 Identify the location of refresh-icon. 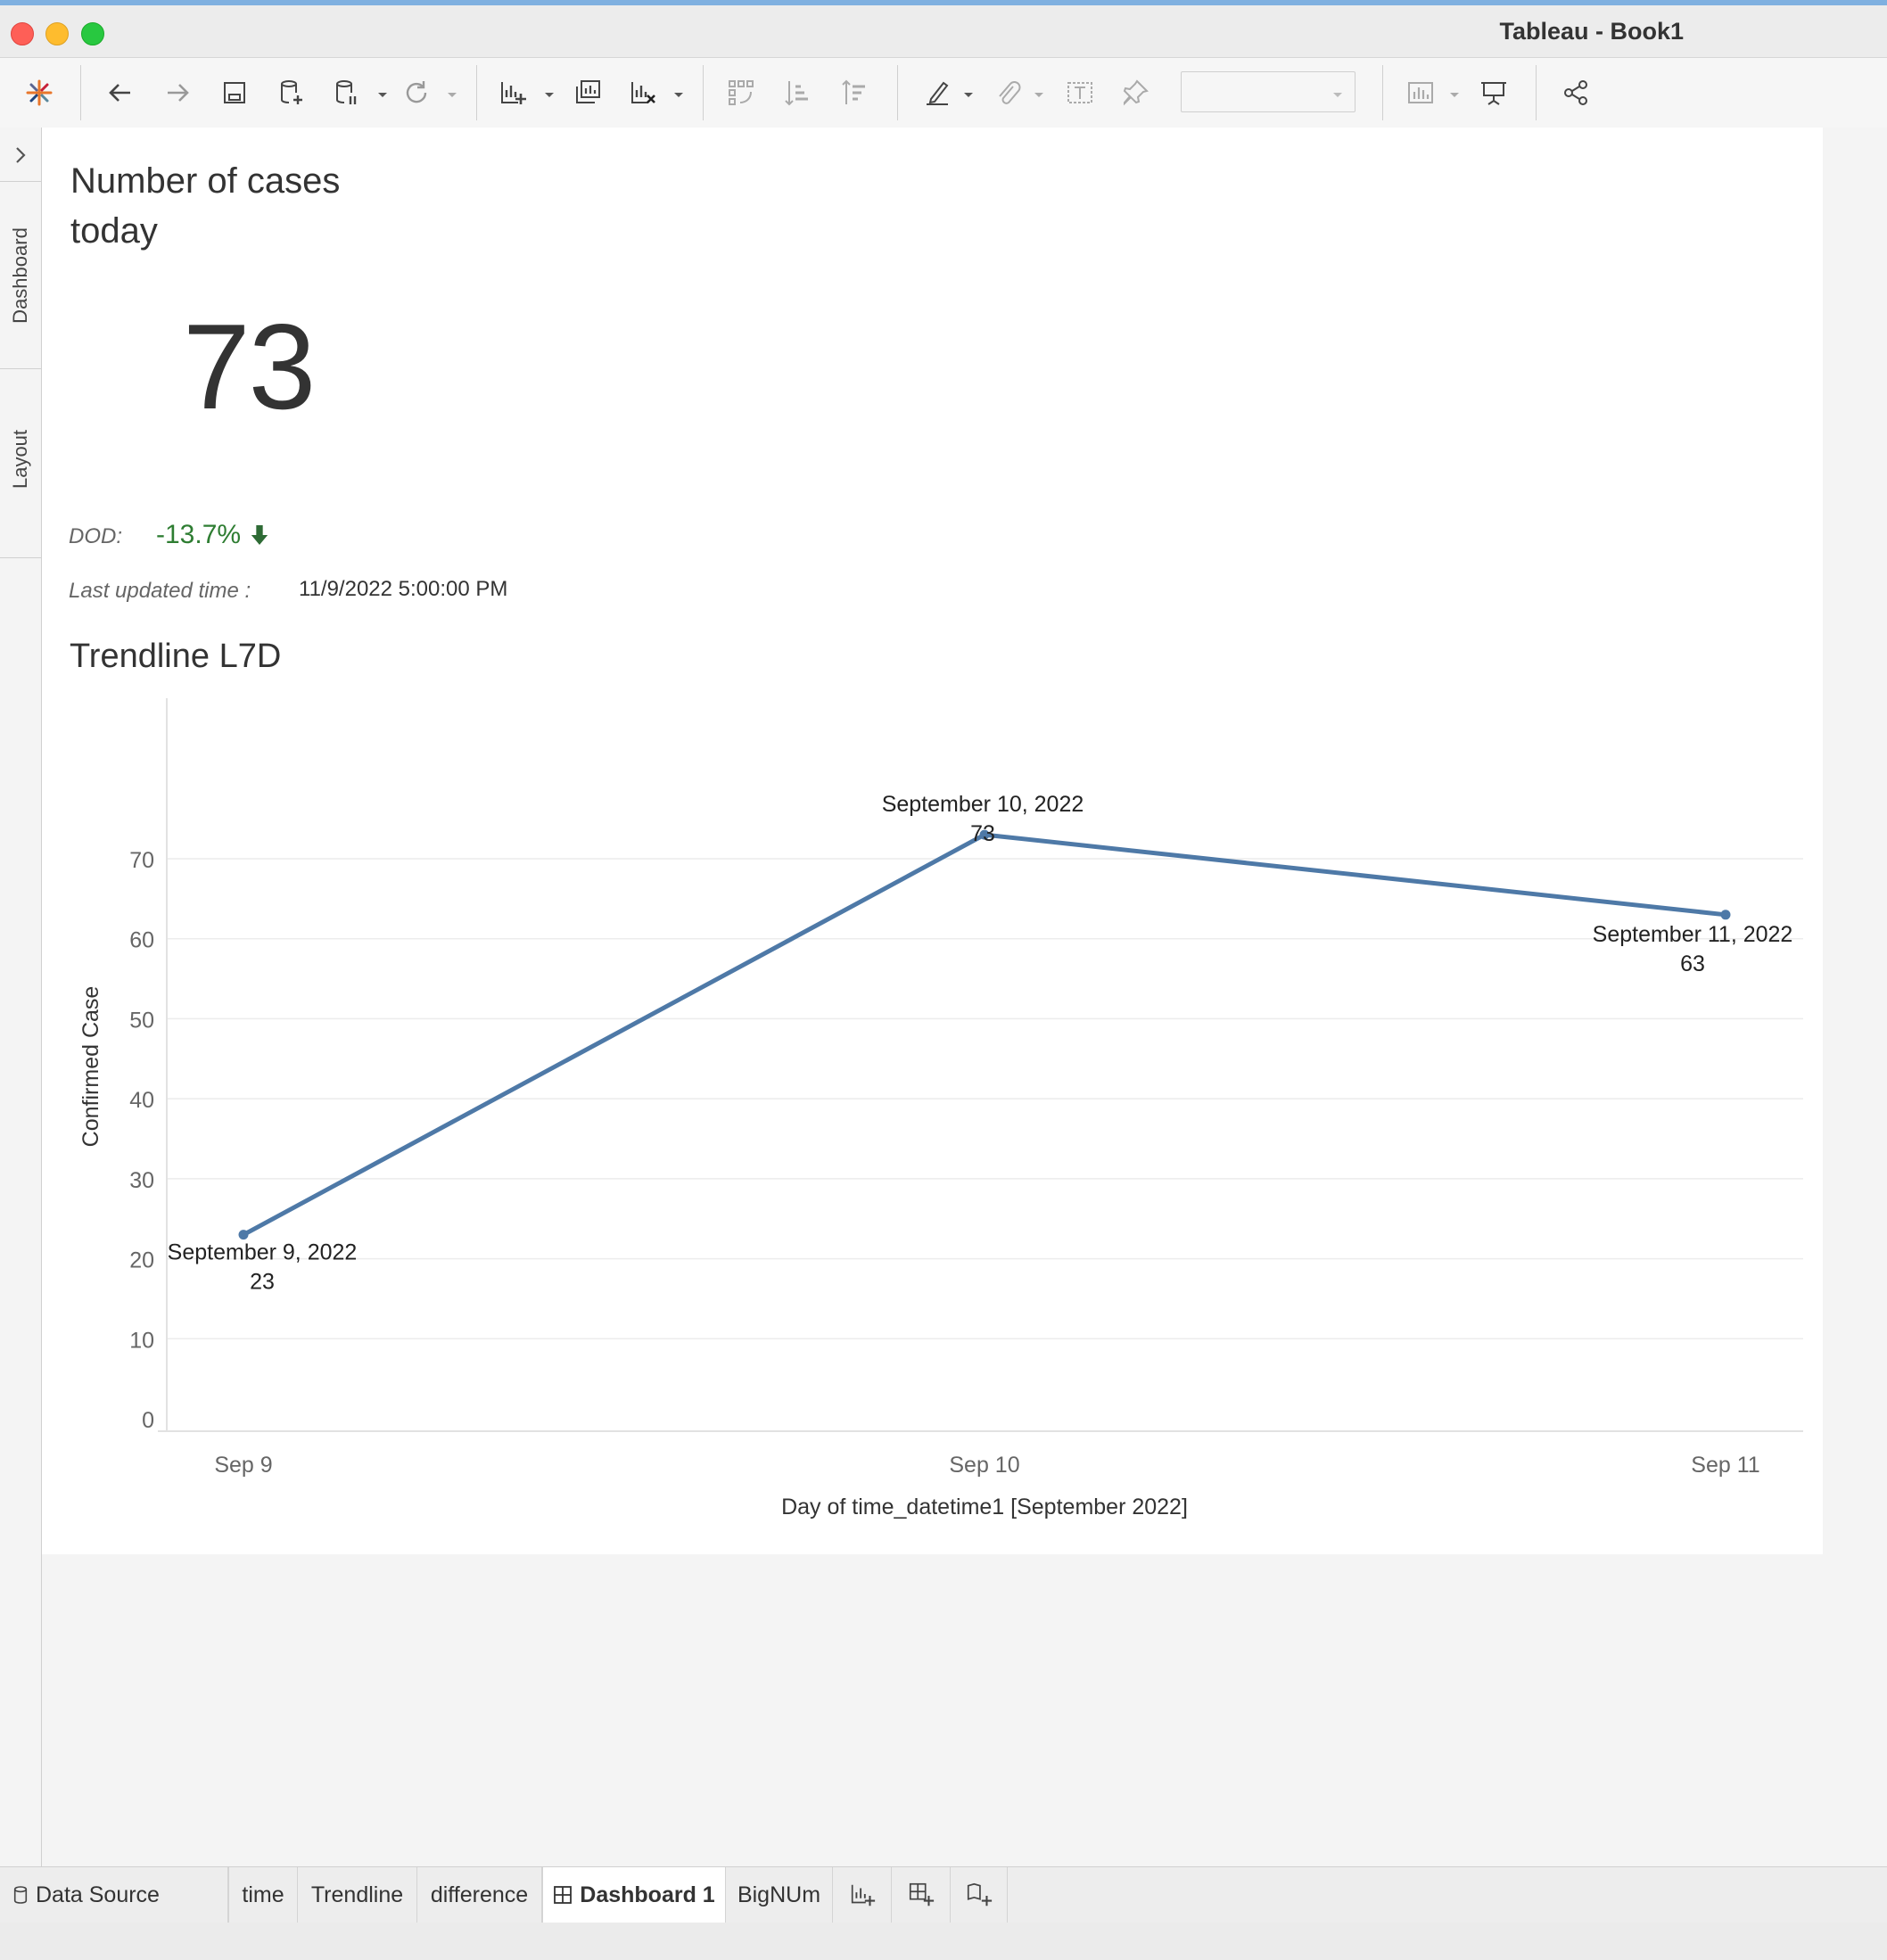
(416, 92).